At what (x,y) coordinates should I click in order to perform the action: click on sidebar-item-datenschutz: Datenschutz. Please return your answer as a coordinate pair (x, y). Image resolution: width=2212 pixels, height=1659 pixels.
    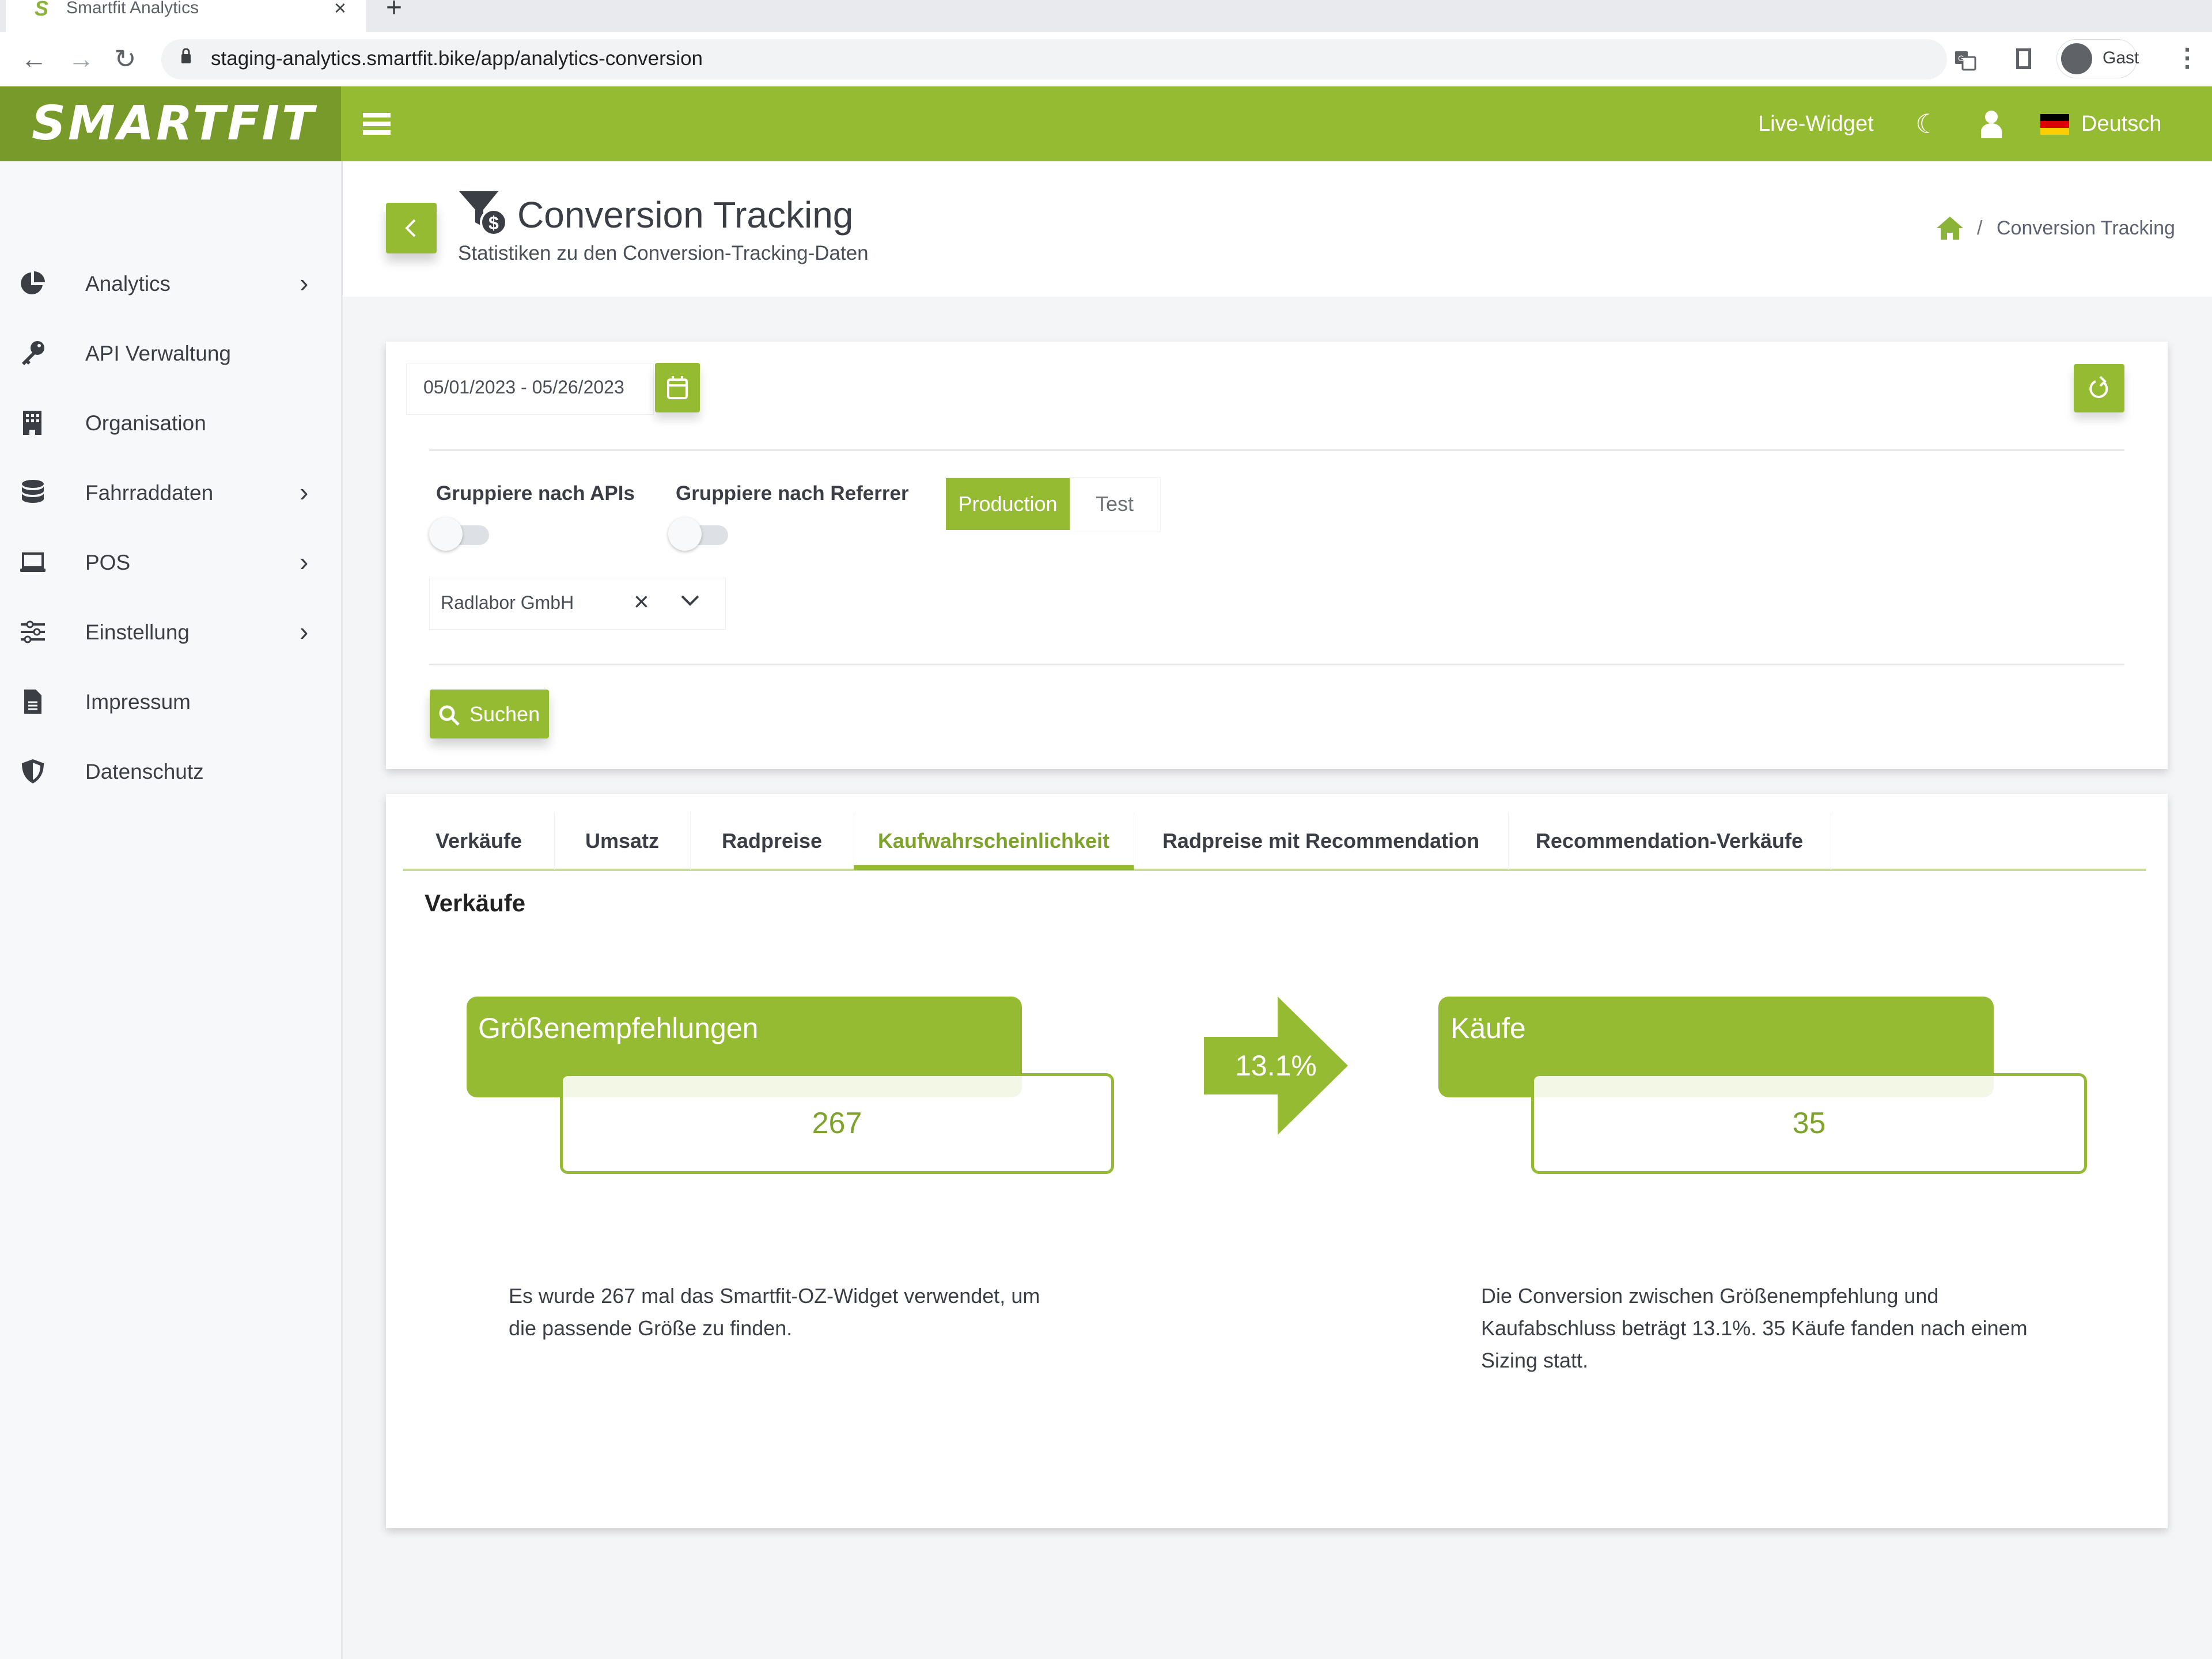
    Looking at the image, I should click on (170, 771).